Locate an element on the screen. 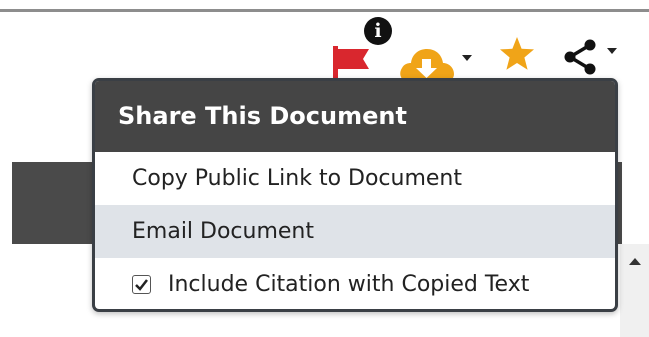  scroll-up-arrow-icon is located at coordinates (635, 261).